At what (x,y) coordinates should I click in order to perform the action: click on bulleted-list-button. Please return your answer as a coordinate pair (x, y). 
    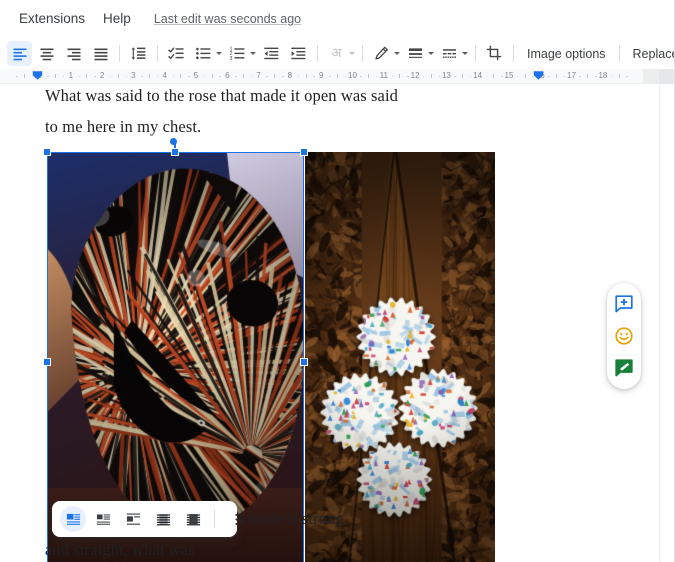
    Looking at the image, I should click on (203, 53).